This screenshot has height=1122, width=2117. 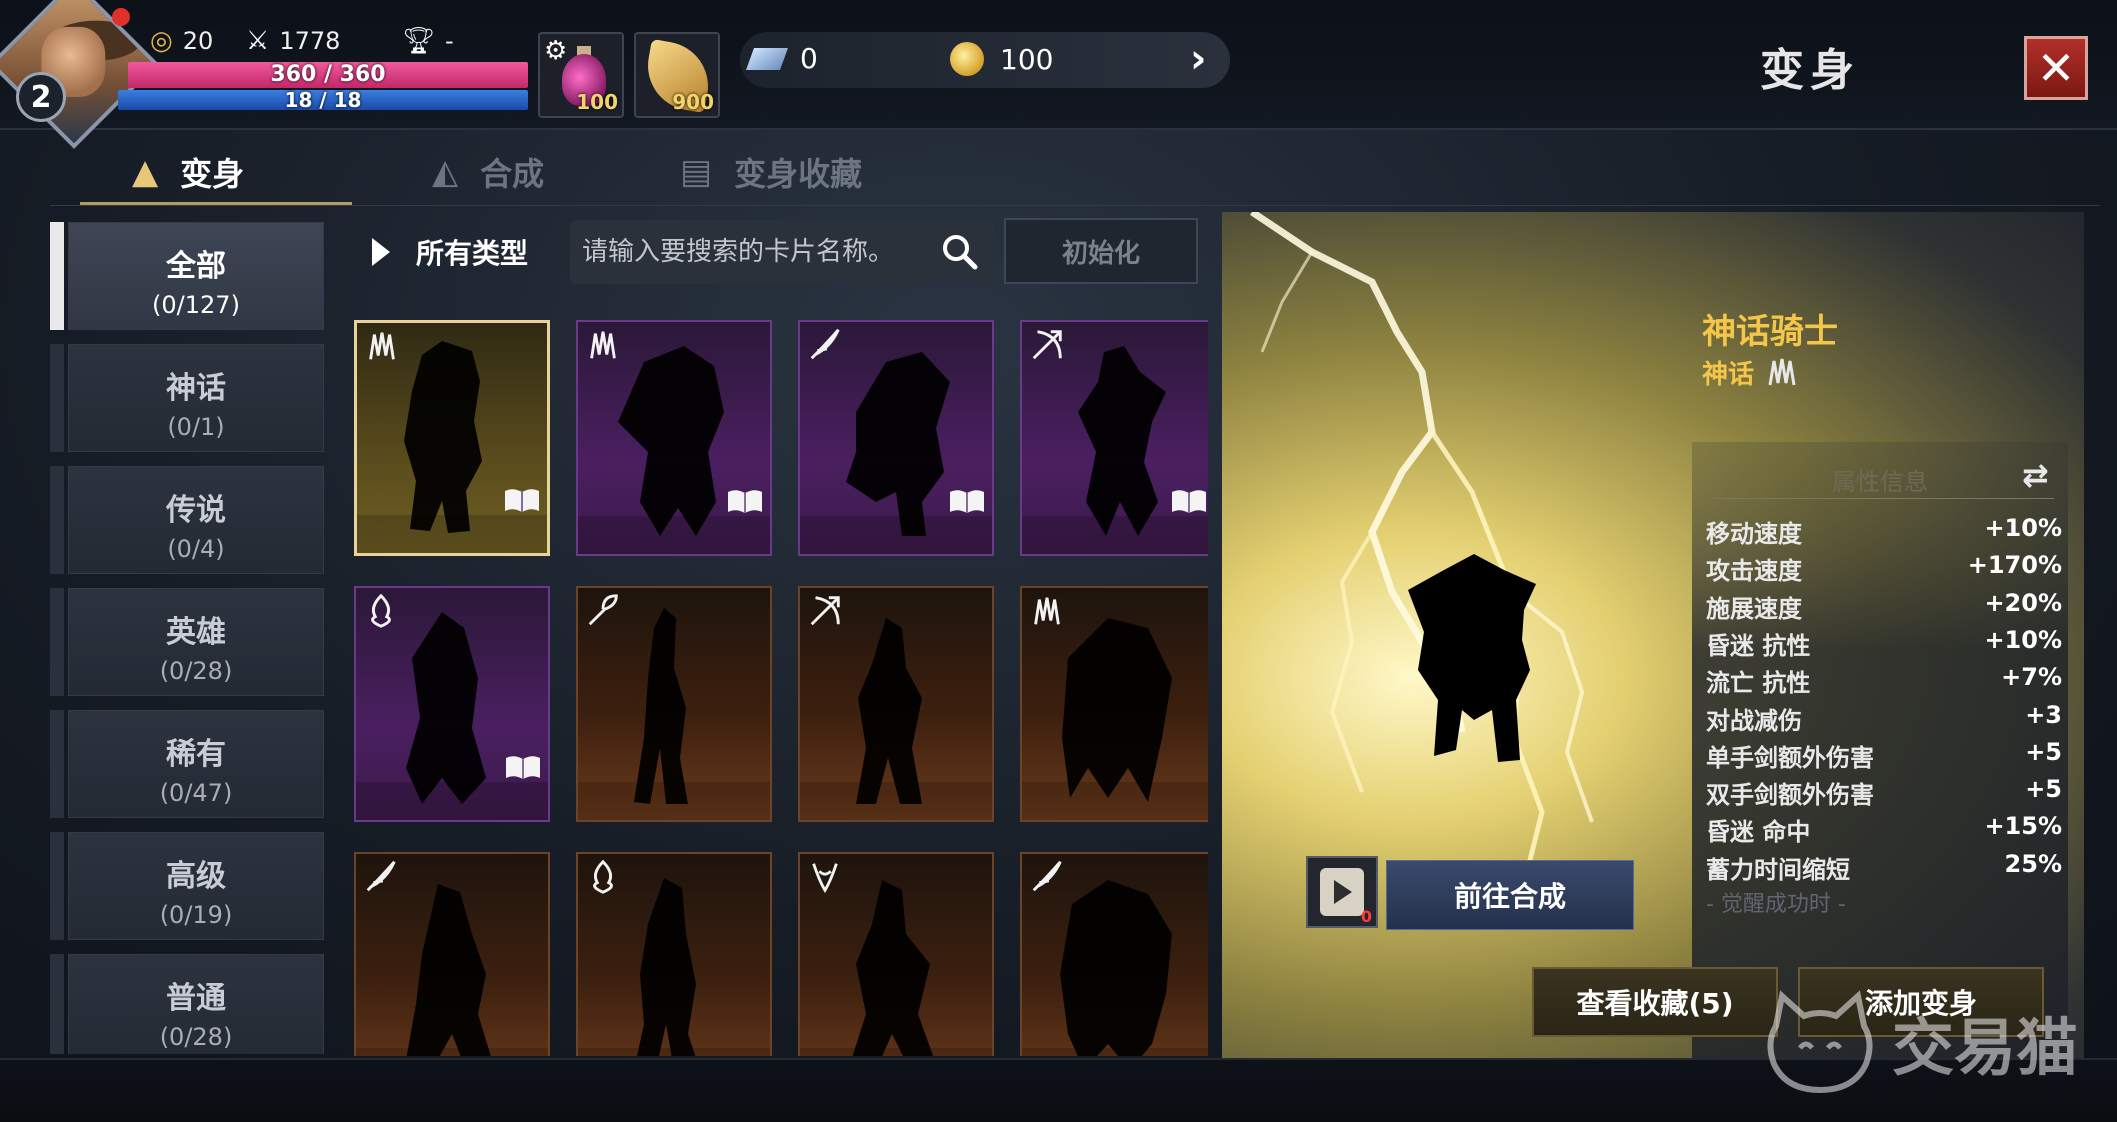 I want to click on category-count: (0/19), so click(x=196, y=915).